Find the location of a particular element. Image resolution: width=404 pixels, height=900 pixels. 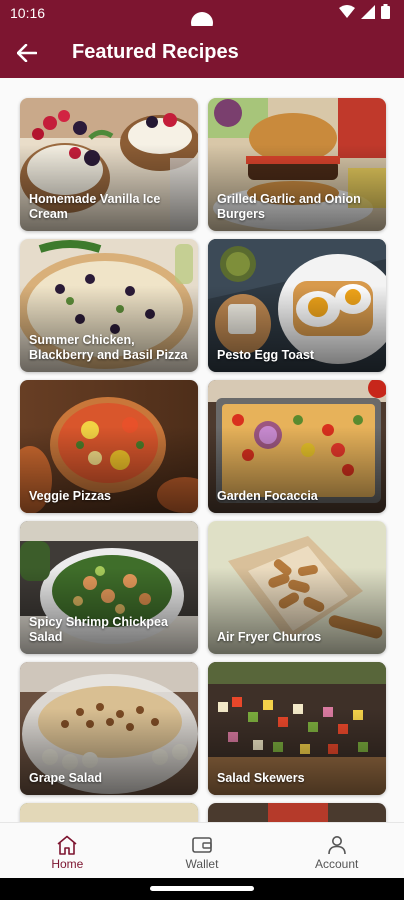

recipe-card: Salad Skewers is located at coordinates (297, 728).